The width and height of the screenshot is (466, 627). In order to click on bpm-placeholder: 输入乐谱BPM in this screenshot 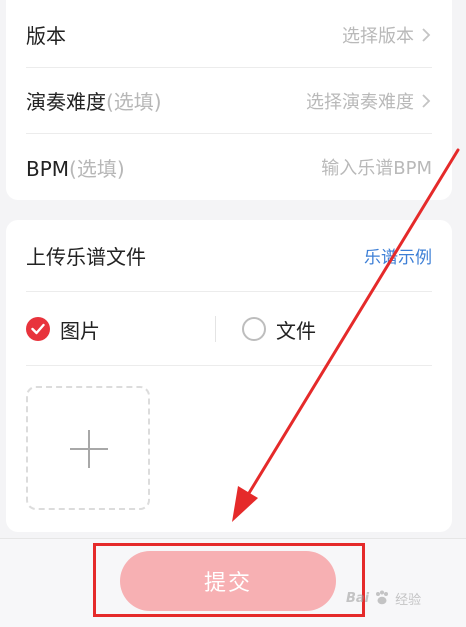, I will do `click(376, 168)`.